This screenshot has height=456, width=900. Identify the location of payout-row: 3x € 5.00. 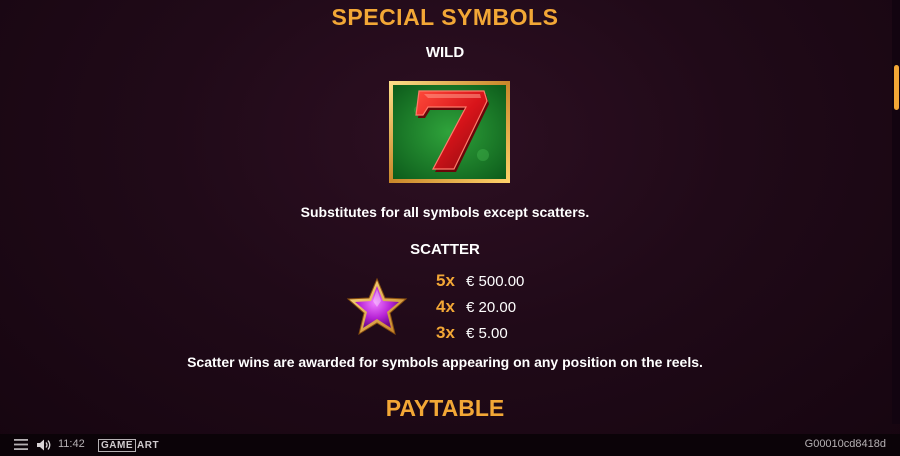
(506, 333).